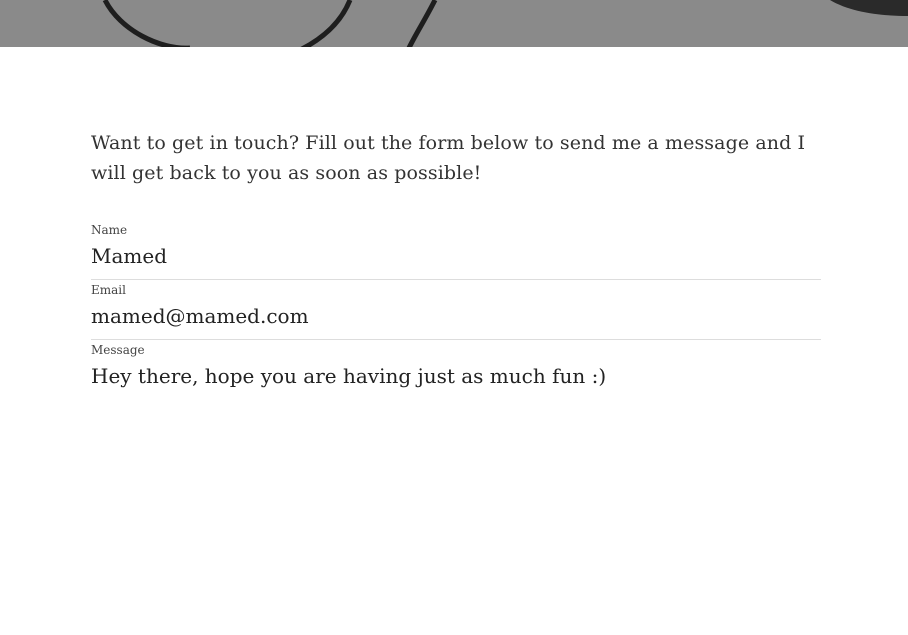 The height and width of the screenshot is (635, 908). I want to click on name-label: Name, so click(109, 230).